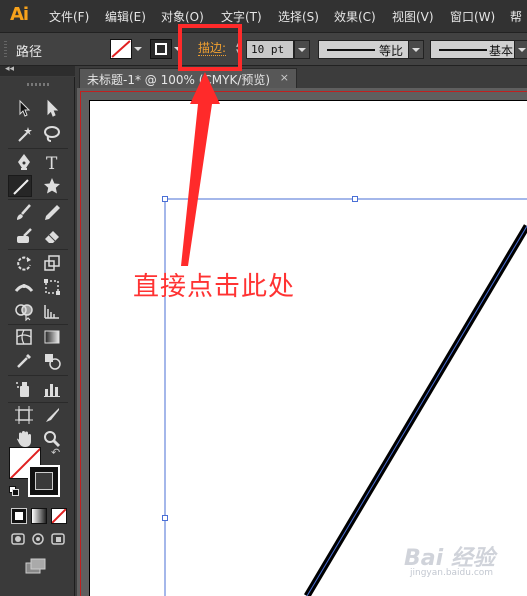  What do you see at coordinates (452, 573) in the screenshot?
I see `watermark-url: jingyan.baidu.com` at bounding box center [452, 573].